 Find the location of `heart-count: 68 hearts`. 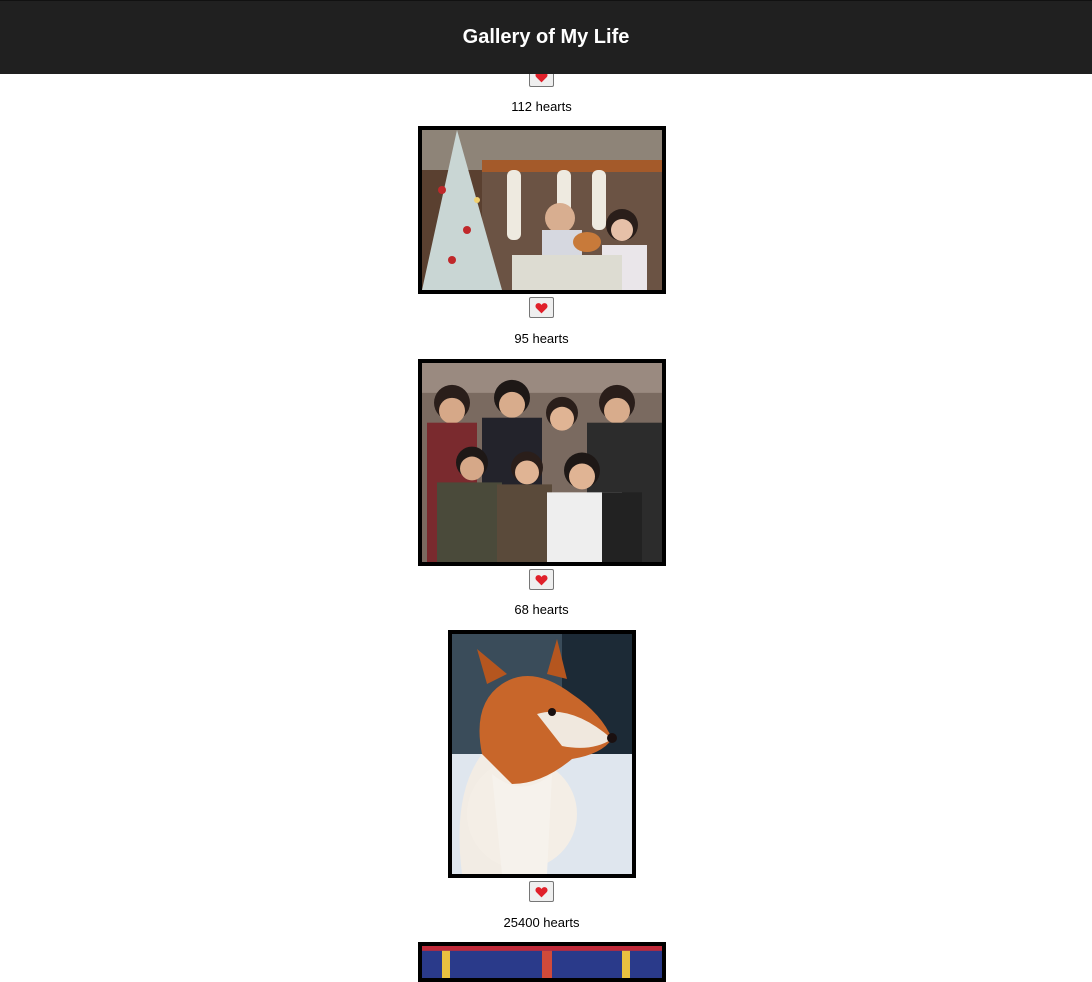

heart-count: 68 hearts is located at coordinates (541, 609).